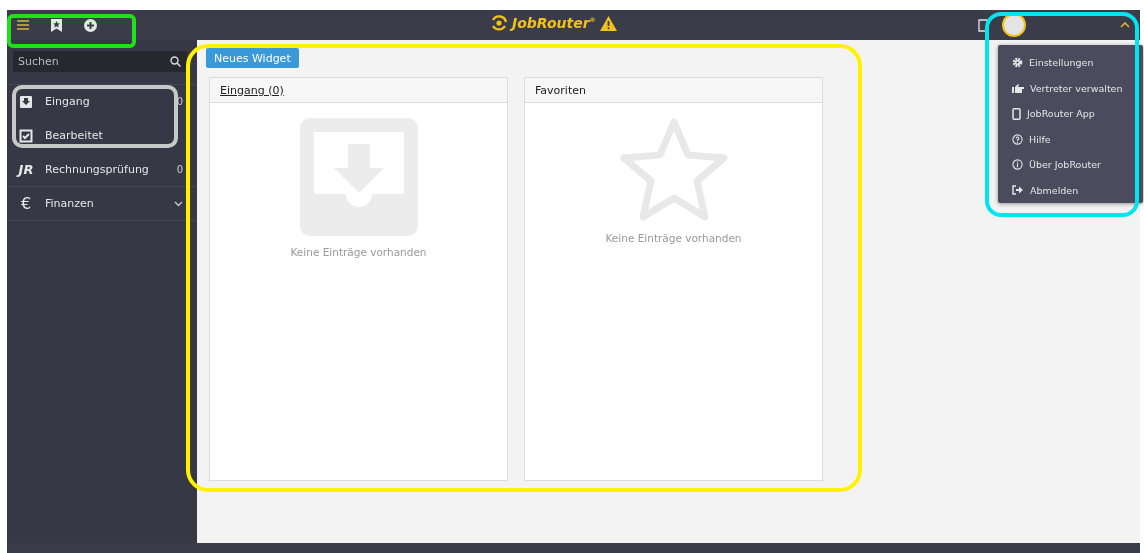  What do you see at coordinates (1070, 190) in the screenshot?
I see `menu-item: Abmelden` at bounding box center [1070, 190].